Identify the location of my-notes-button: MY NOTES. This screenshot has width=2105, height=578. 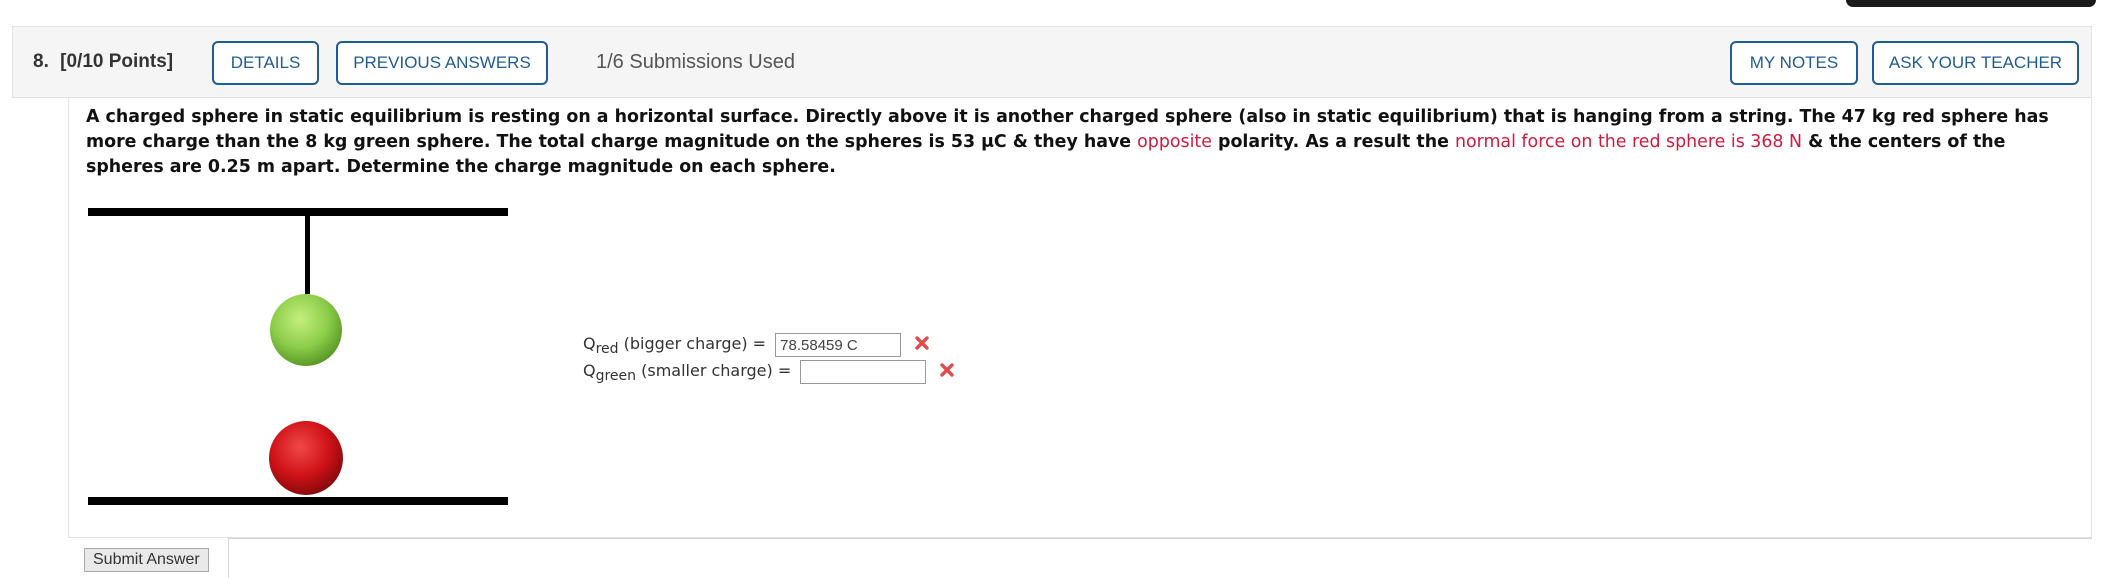
(1794, 63).